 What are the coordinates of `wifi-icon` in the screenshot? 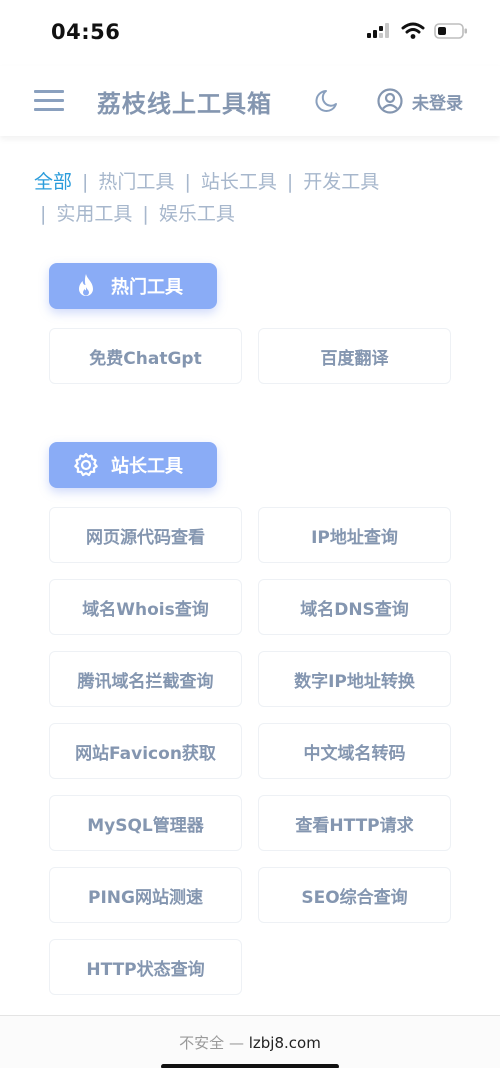 It's located at (413, 30).